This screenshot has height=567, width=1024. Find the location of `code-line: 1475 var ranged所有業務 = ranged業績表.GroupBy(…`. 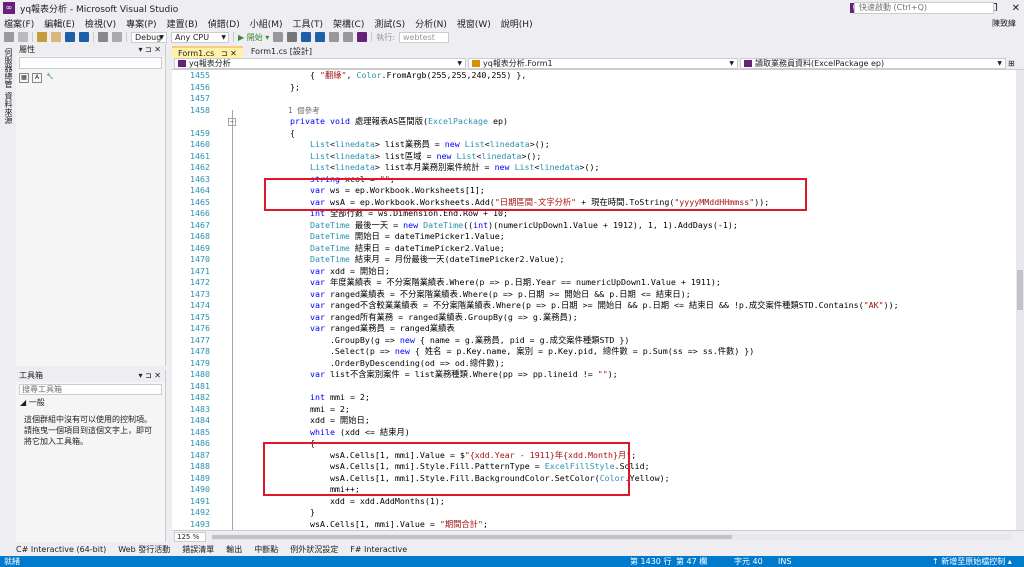

code-line: 1475 var ranged所有業務 = ranged業績表.GroupBy(… is located at coordinates (594, 318).